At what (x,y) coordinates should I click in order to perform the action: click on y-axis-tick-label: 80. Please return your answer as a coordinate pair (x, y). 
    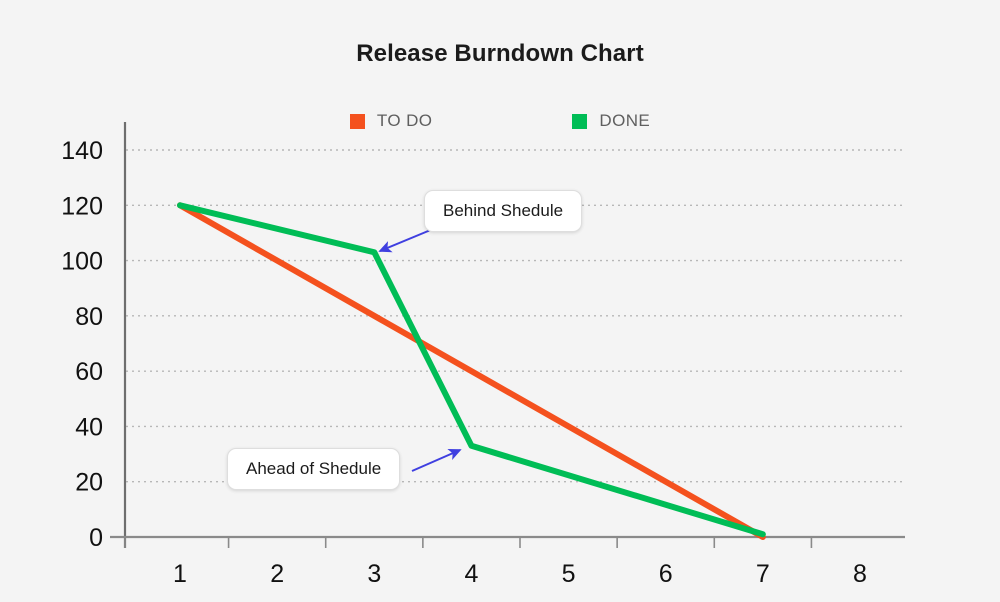
    Looking at the image, I should click on (89, 317).